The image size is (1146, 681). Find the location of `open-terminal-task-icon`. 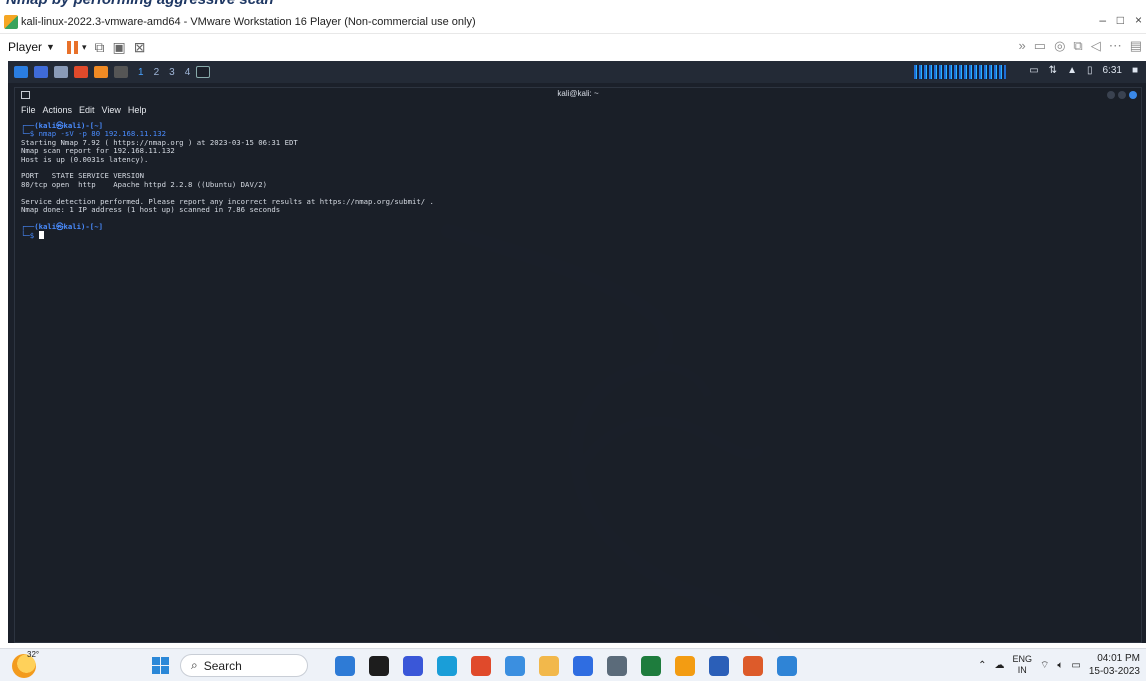

open-terminal-task-icon is located at coordinates (203, 72).